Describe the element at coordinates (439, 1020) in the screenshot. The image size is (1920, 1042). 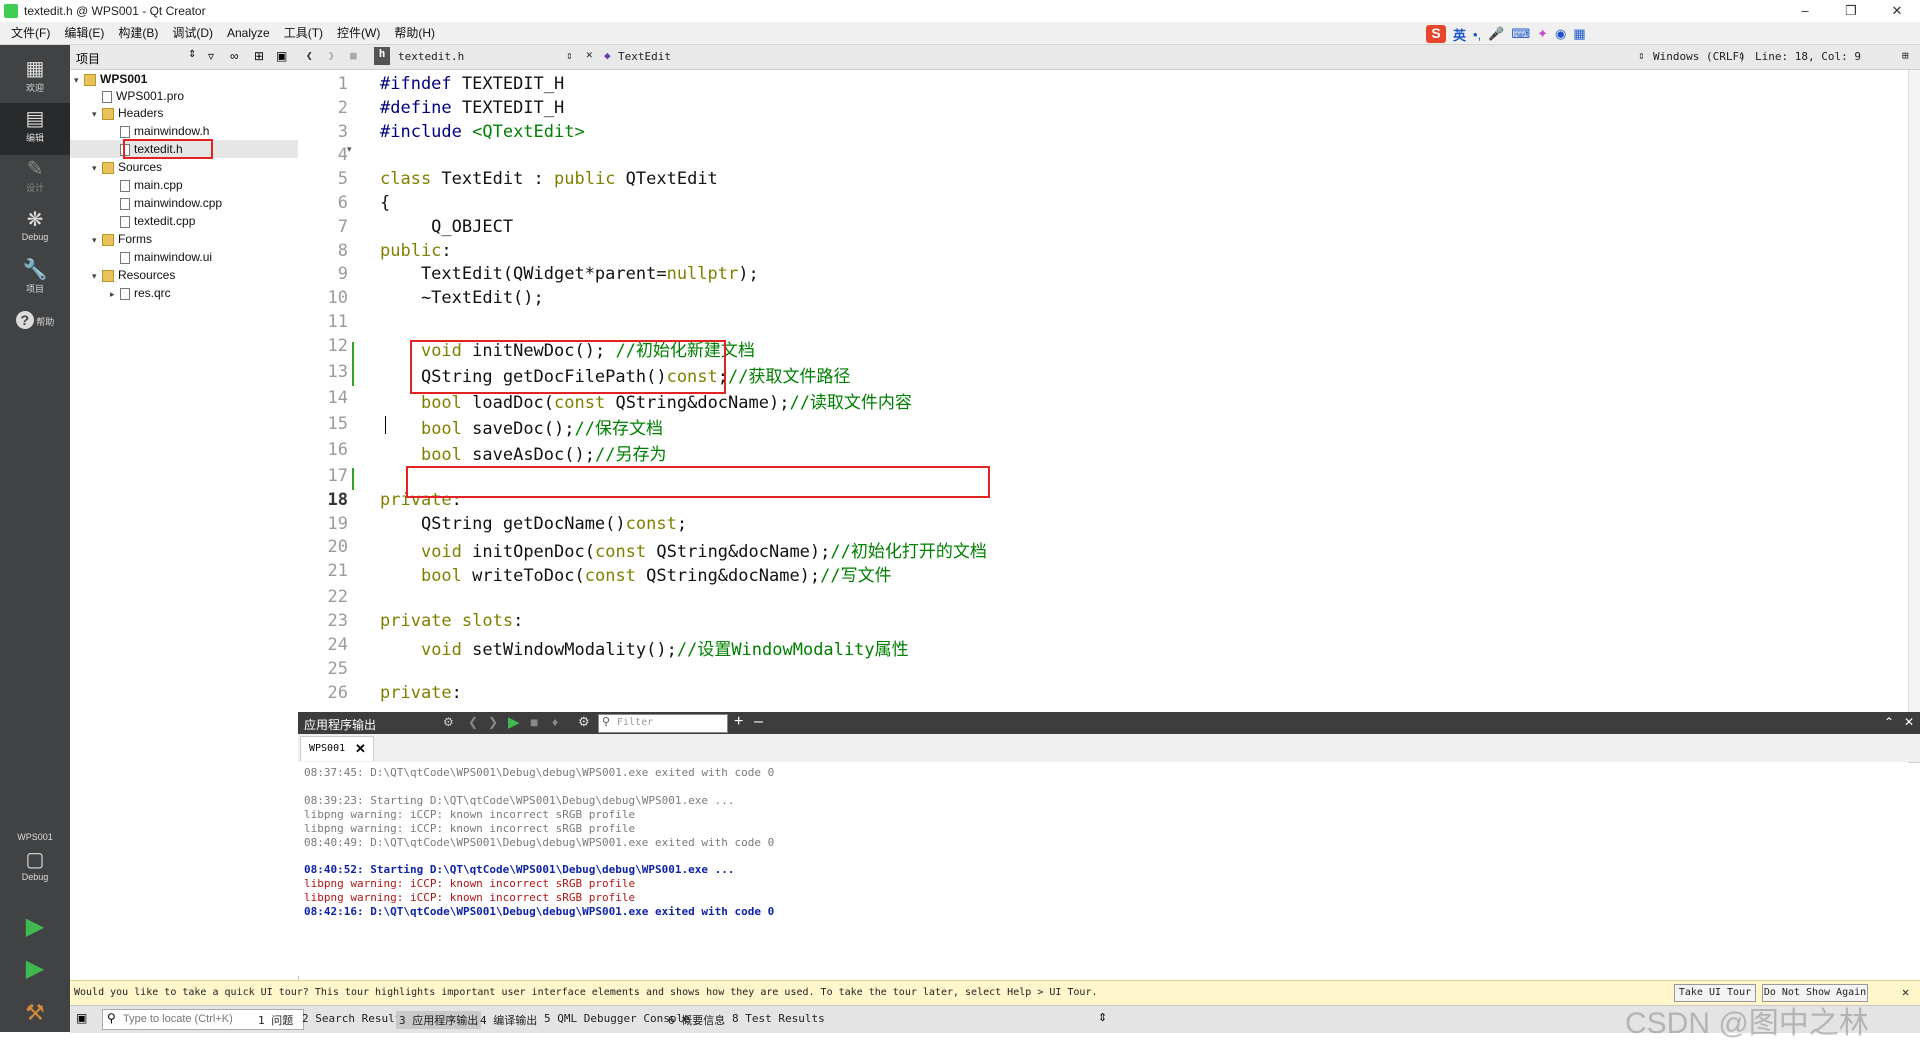
I see `output-pane-tab: 3 应用程序输出` at that location.